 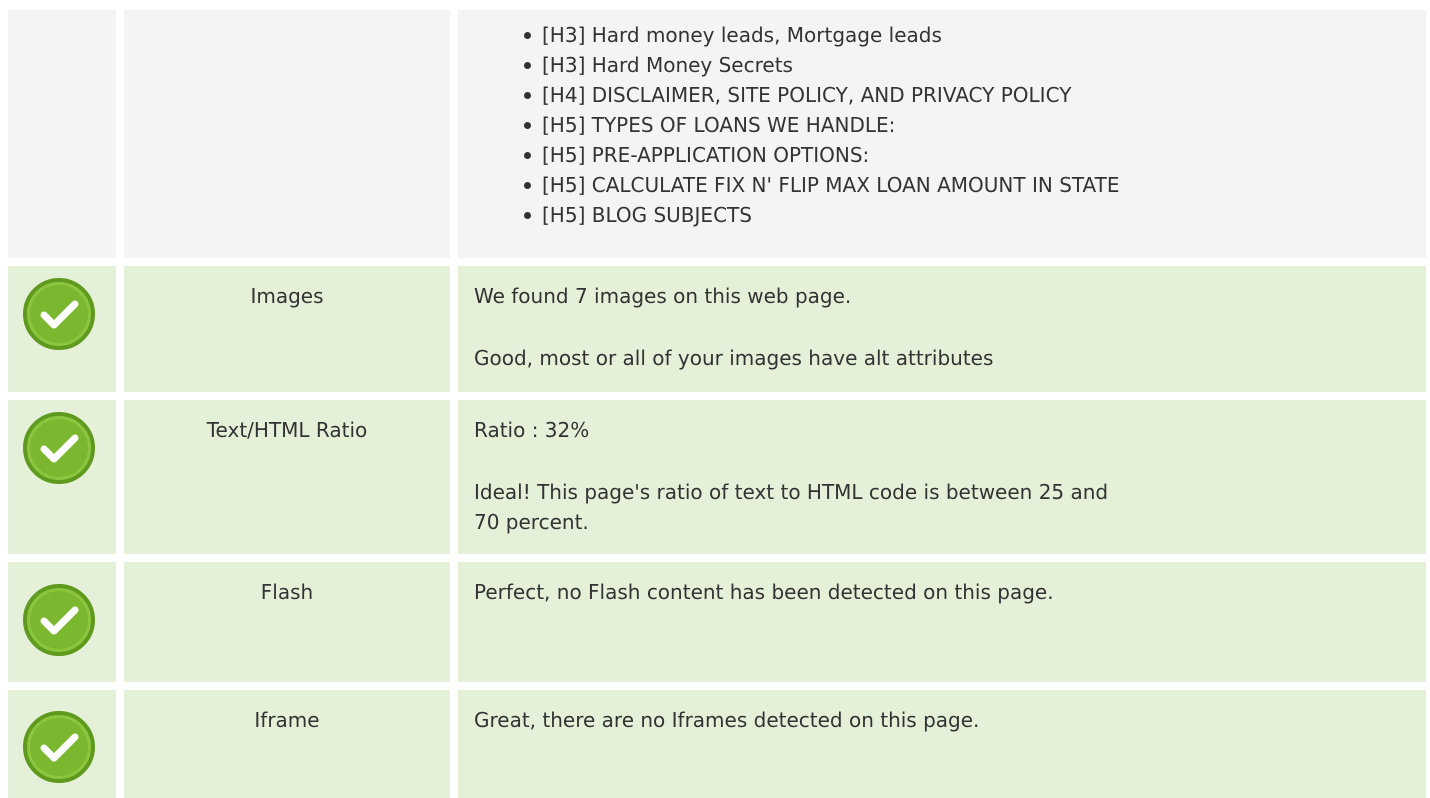 I want to click on list-item: [H3] Hard money leads, Mortgage leads, so click(x=821, y=35).